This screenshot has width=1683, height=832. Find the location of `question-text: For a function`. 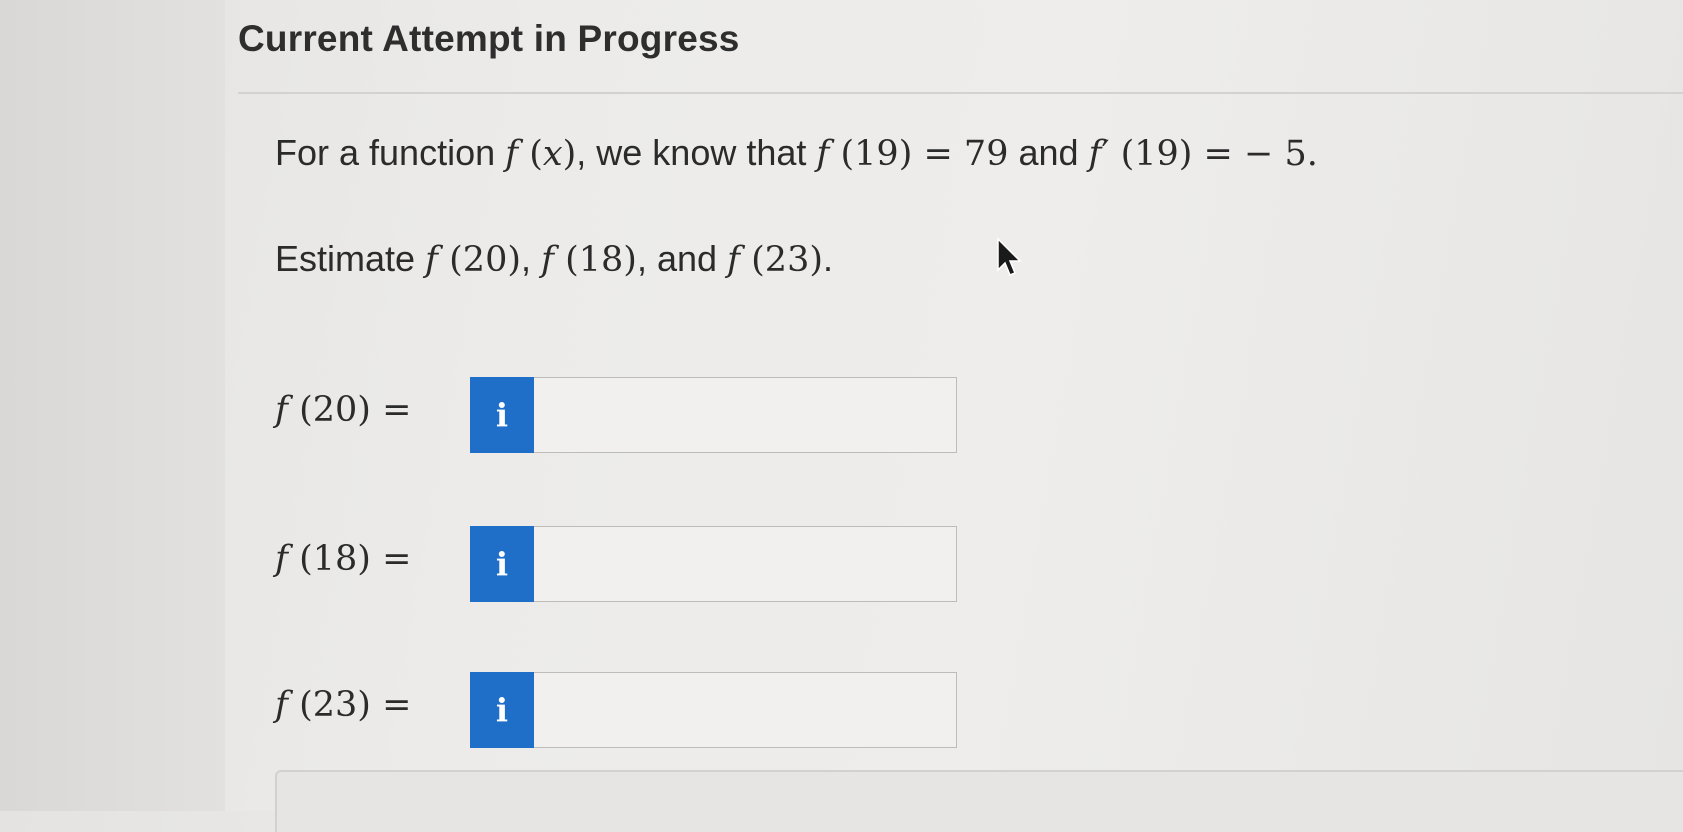

question-text: For a function is located at coordinates (390, 152).